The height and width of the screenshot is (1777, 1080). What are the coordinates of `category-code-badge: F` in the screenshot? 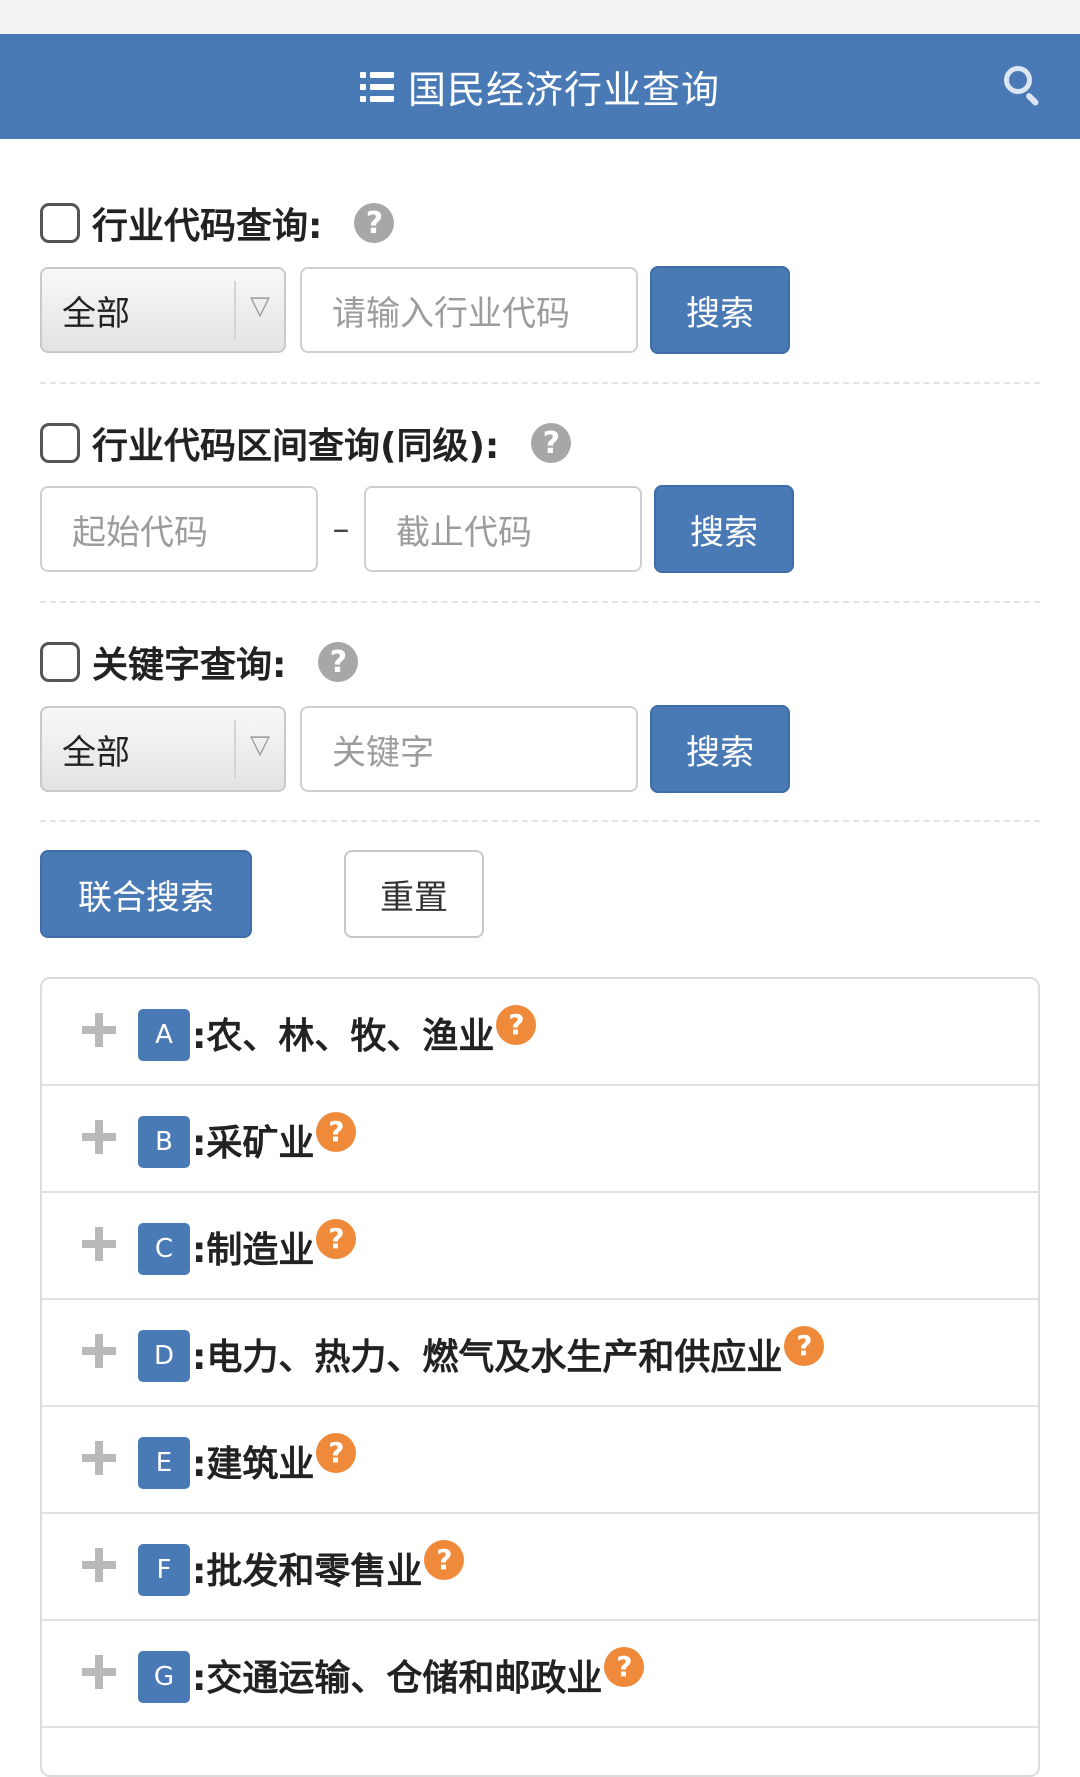 It's located at (164, 1570).